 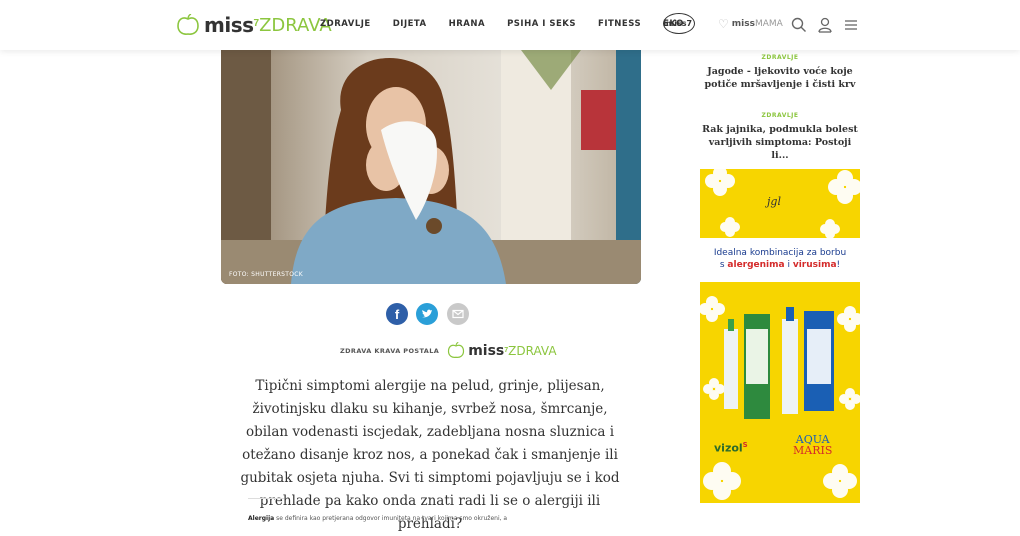 I want to click on user-icon, so click(x=825, y=25).